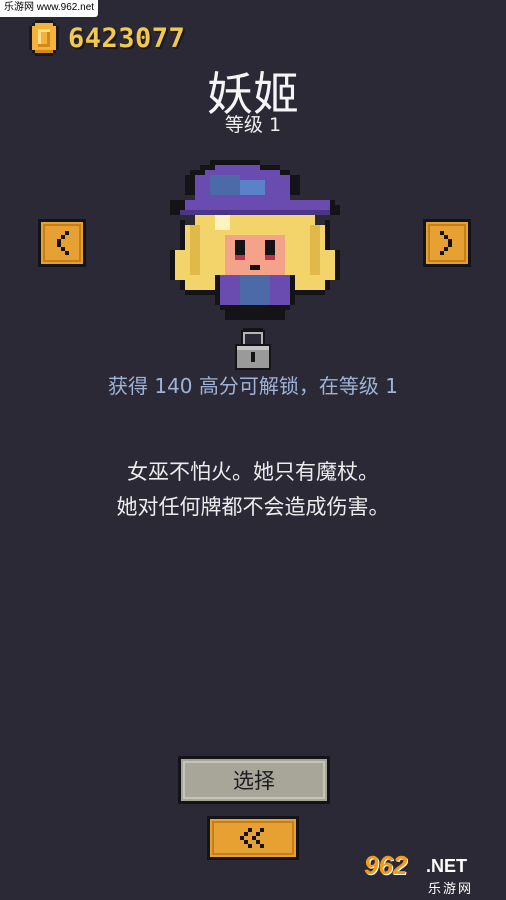 This screenshot has width=506, height=900. What do you see at coordinates (451, 888) in the screenshot?
I see `logo-subtitle: 乐游网` at bounding box center [451, 888].